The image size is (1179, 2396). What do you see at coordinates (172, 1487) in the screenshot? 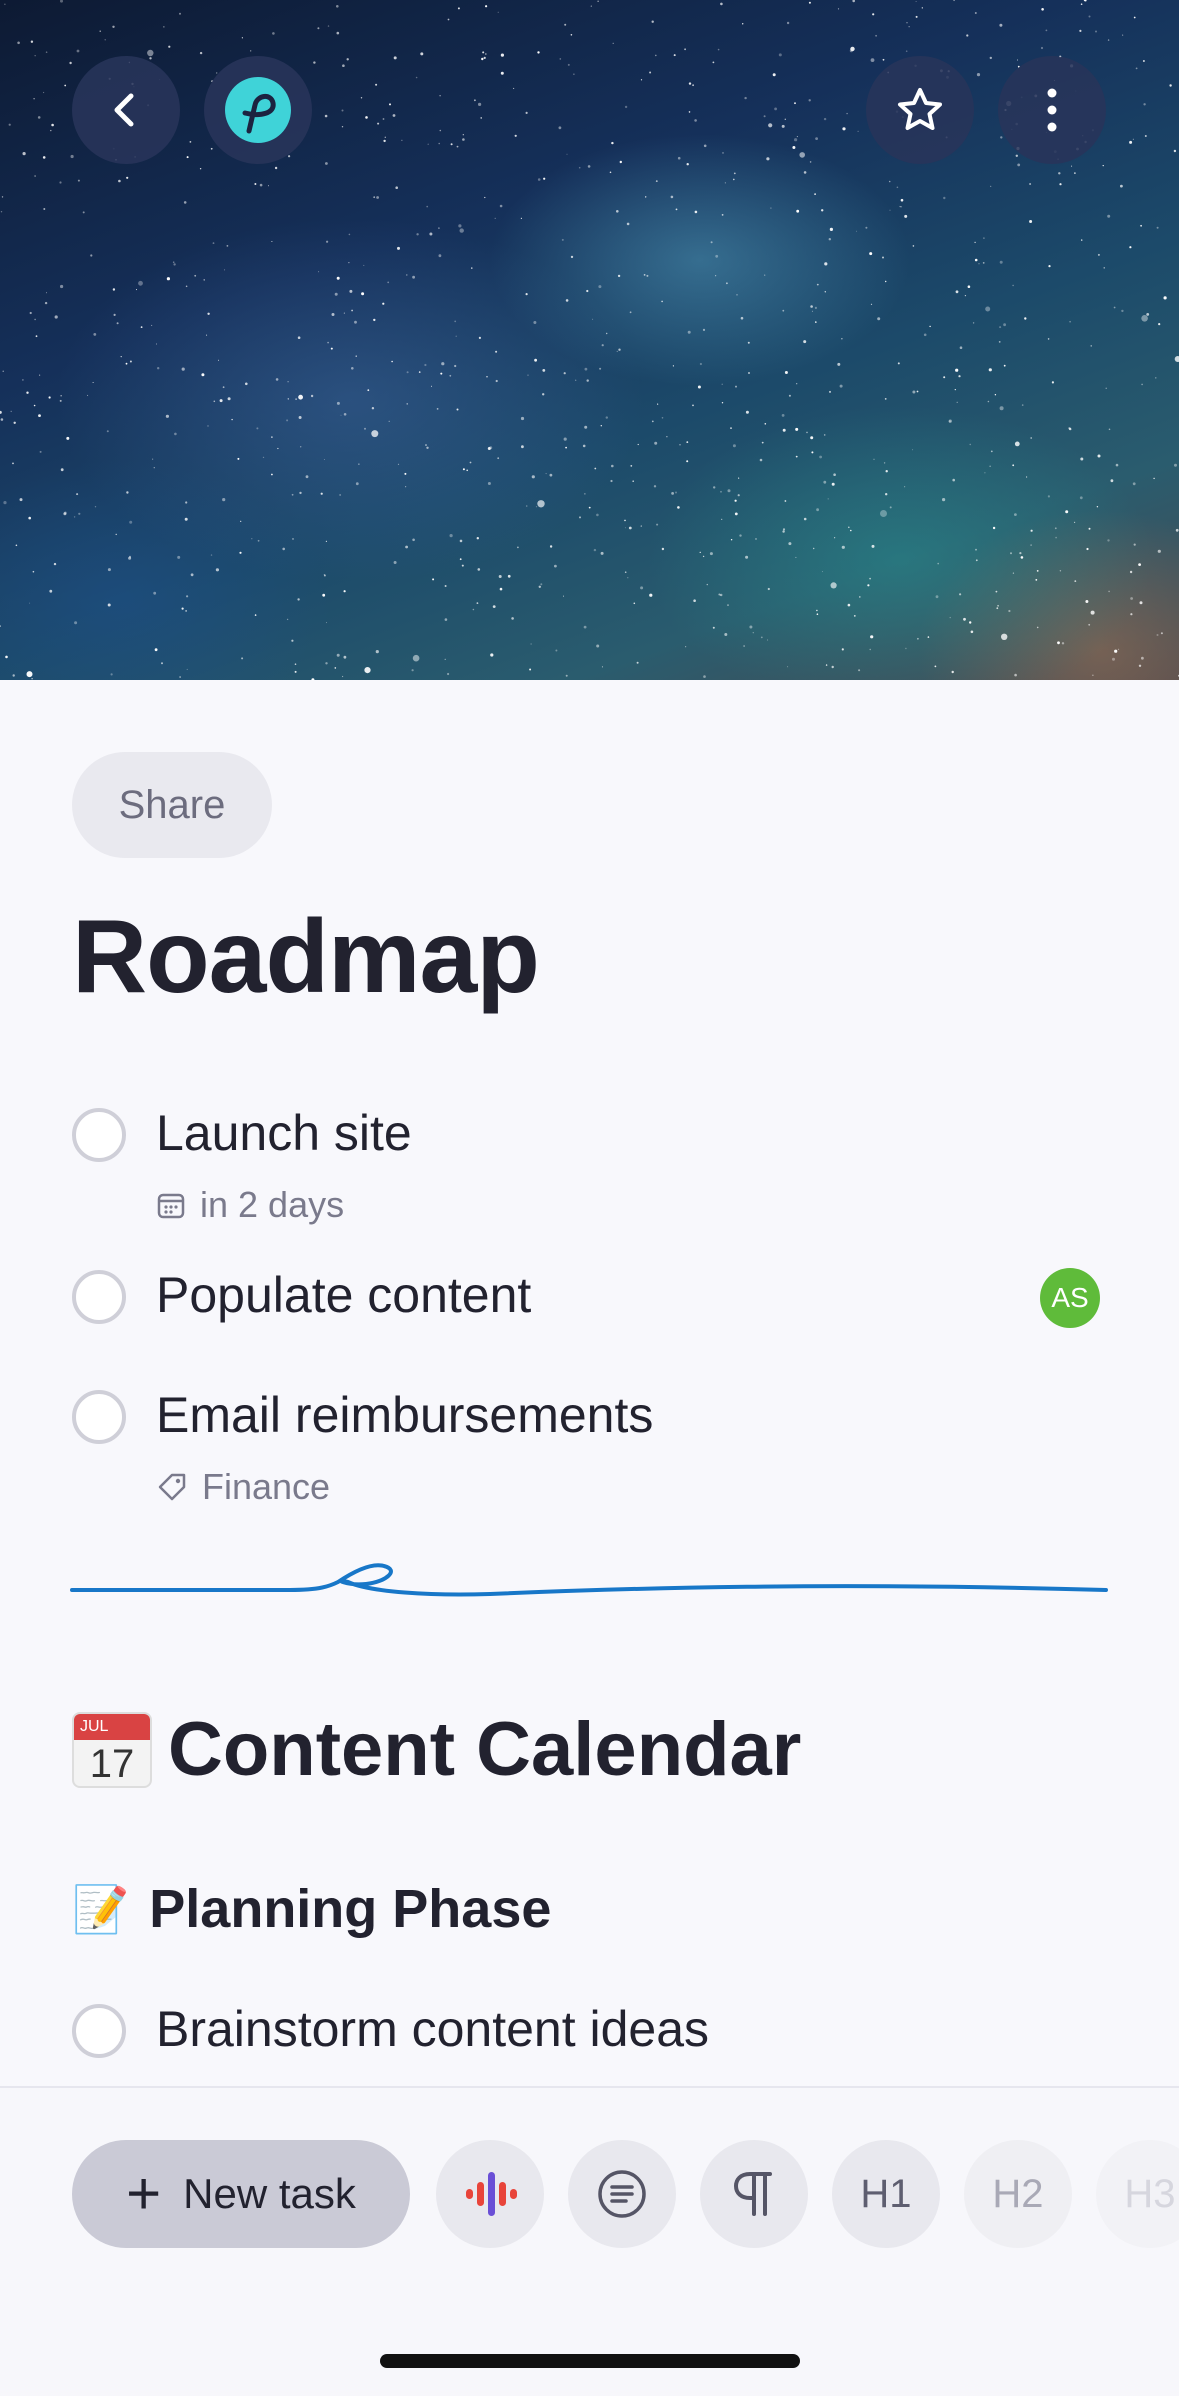
I see `tag-icon` at bounding box center [172, 1487].